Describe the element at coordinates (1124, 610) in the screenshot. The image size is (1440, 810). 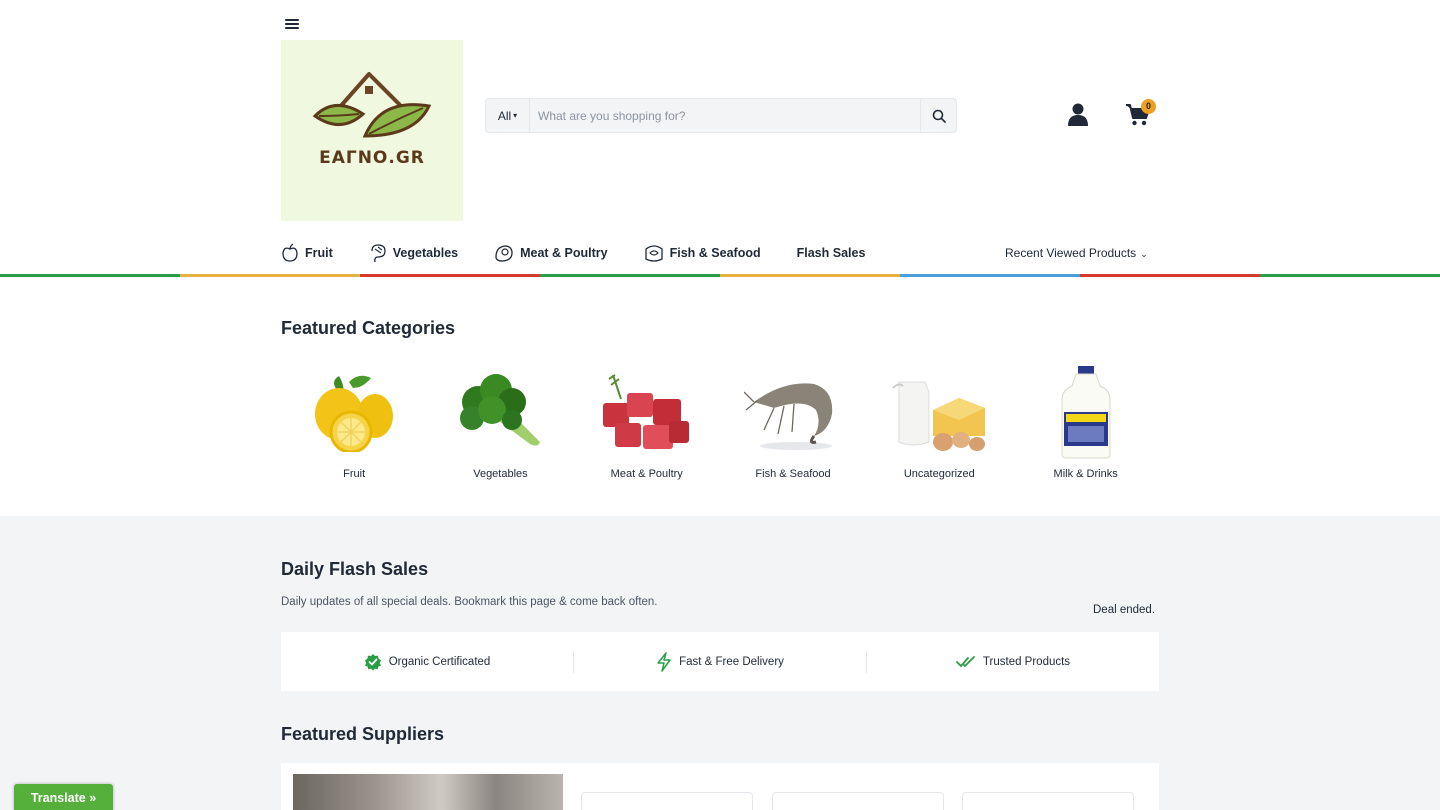
I see `deal-status: Deal ended.` at that location.